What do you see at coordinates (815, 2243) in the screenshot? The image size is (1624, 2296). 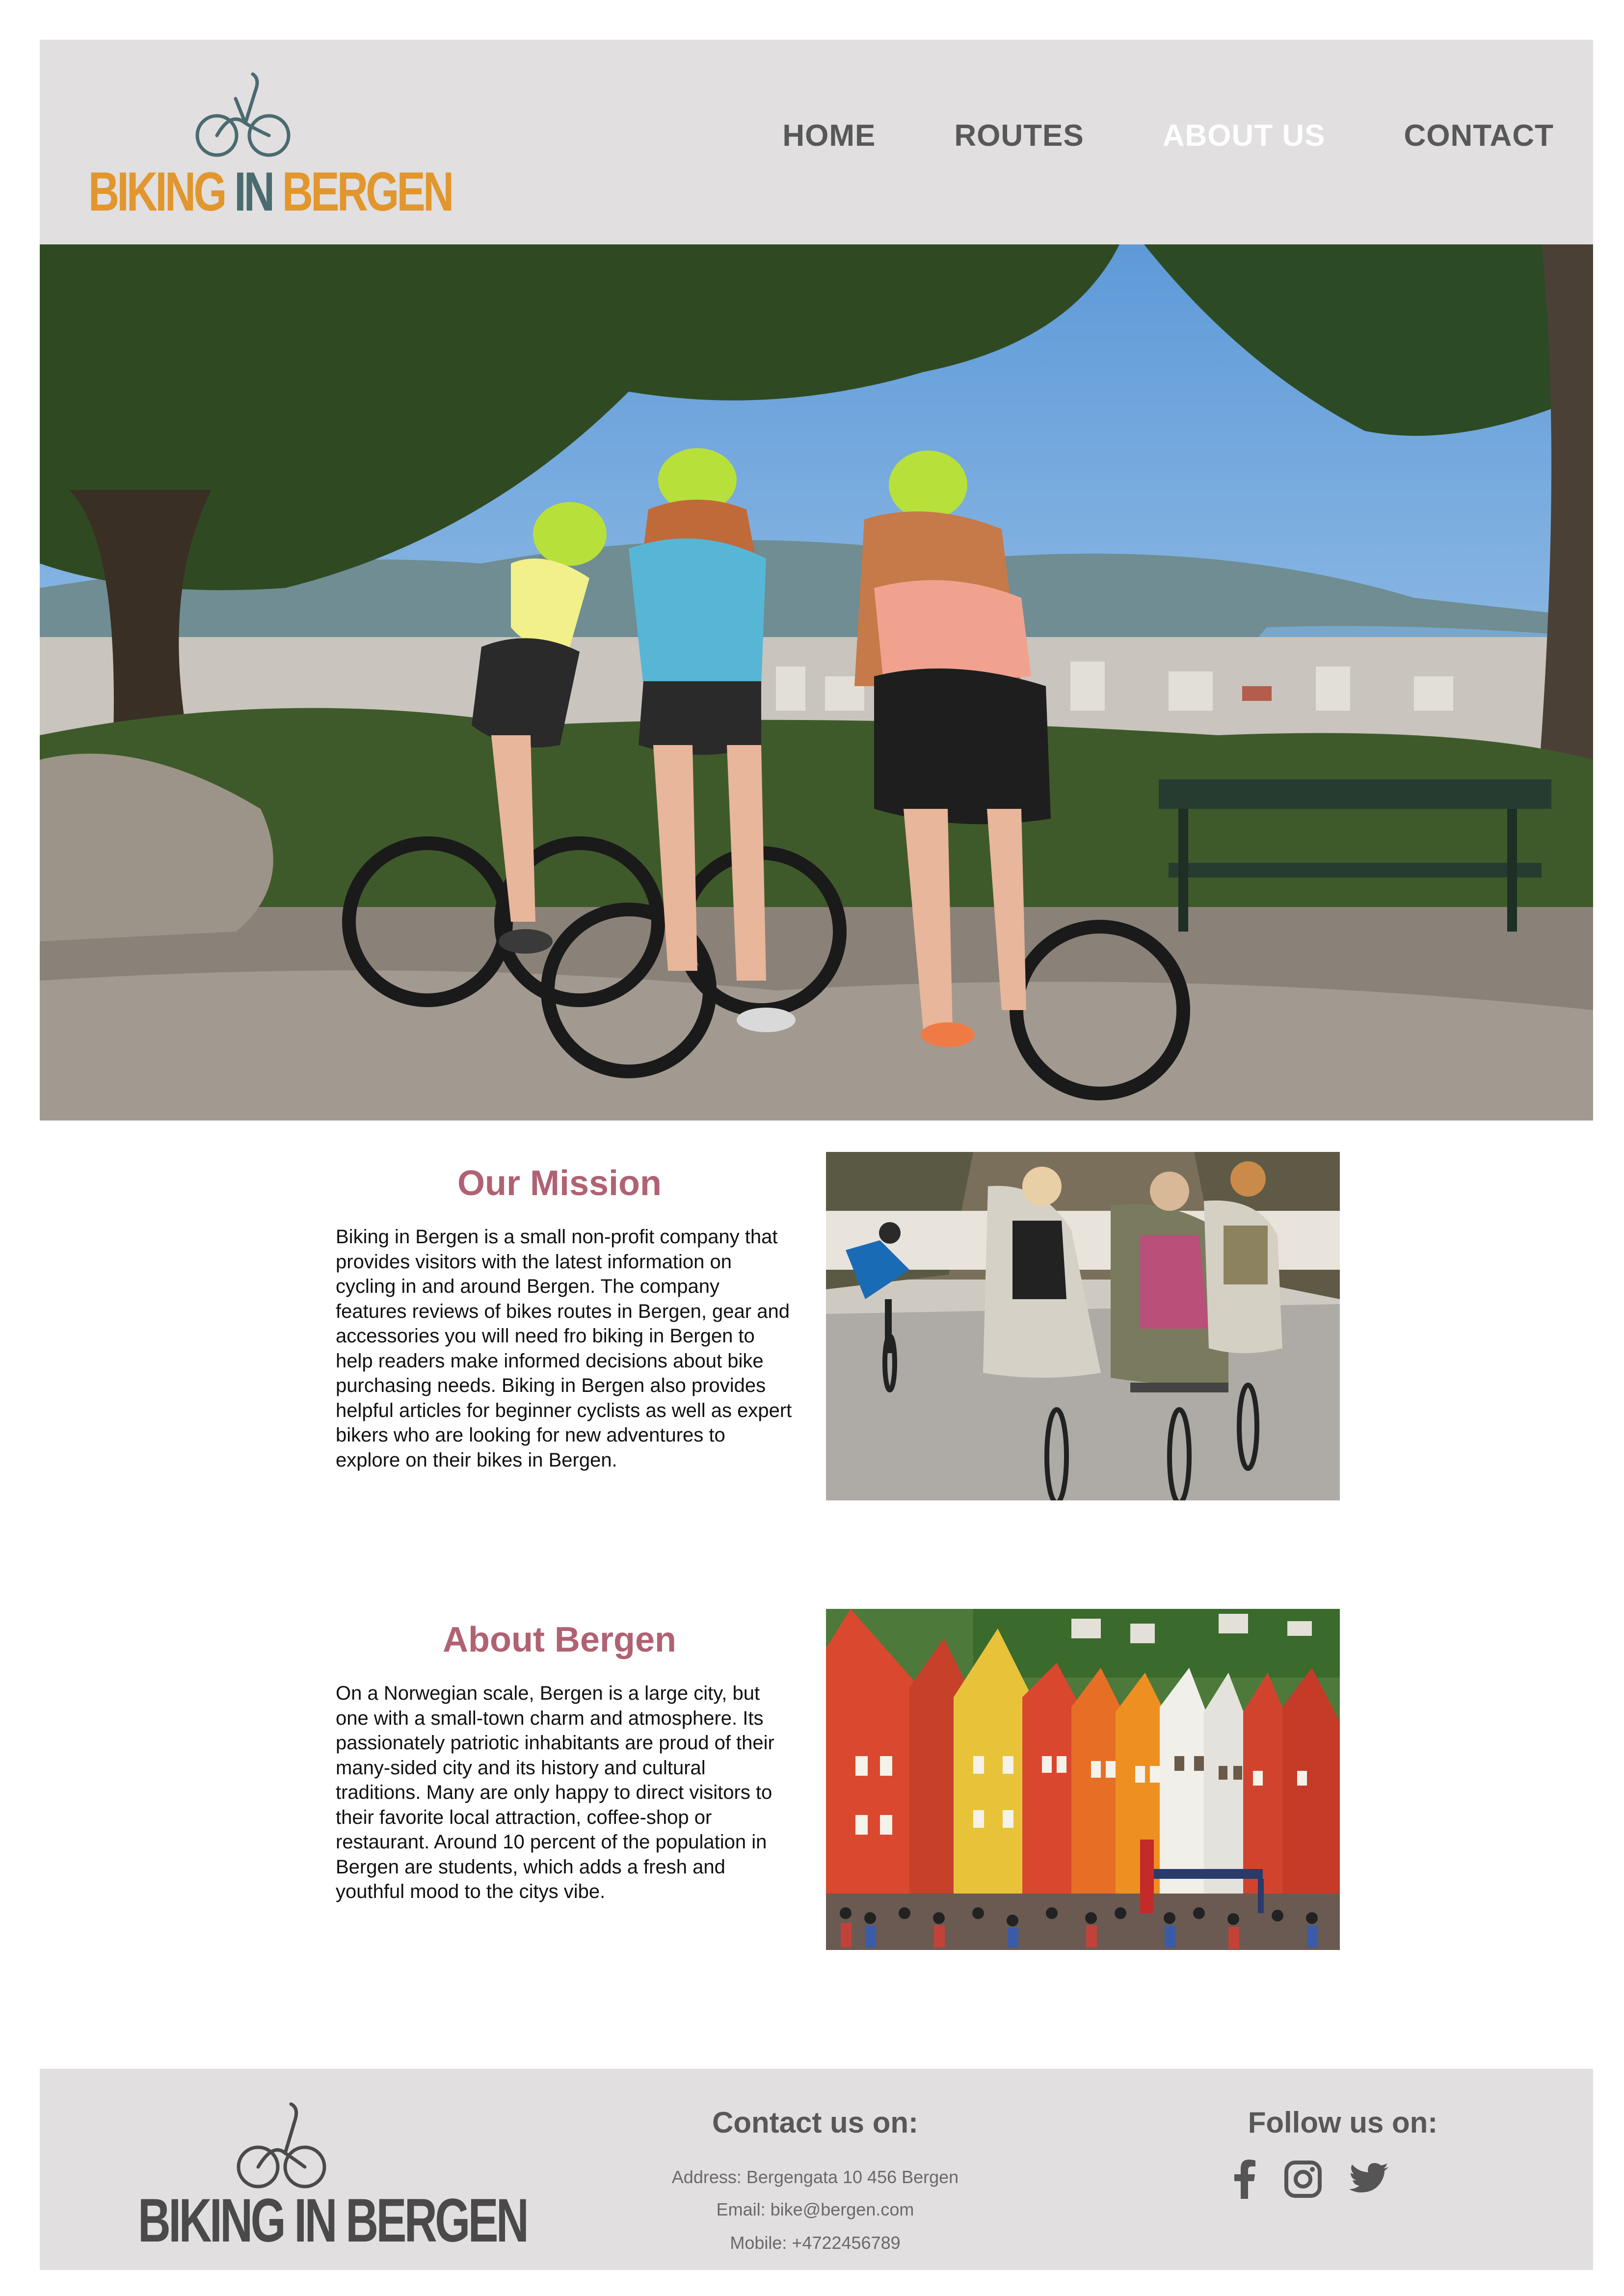 I see `contact-mobile: Mobile: +4722456789` at bounding box center [815, 2243].